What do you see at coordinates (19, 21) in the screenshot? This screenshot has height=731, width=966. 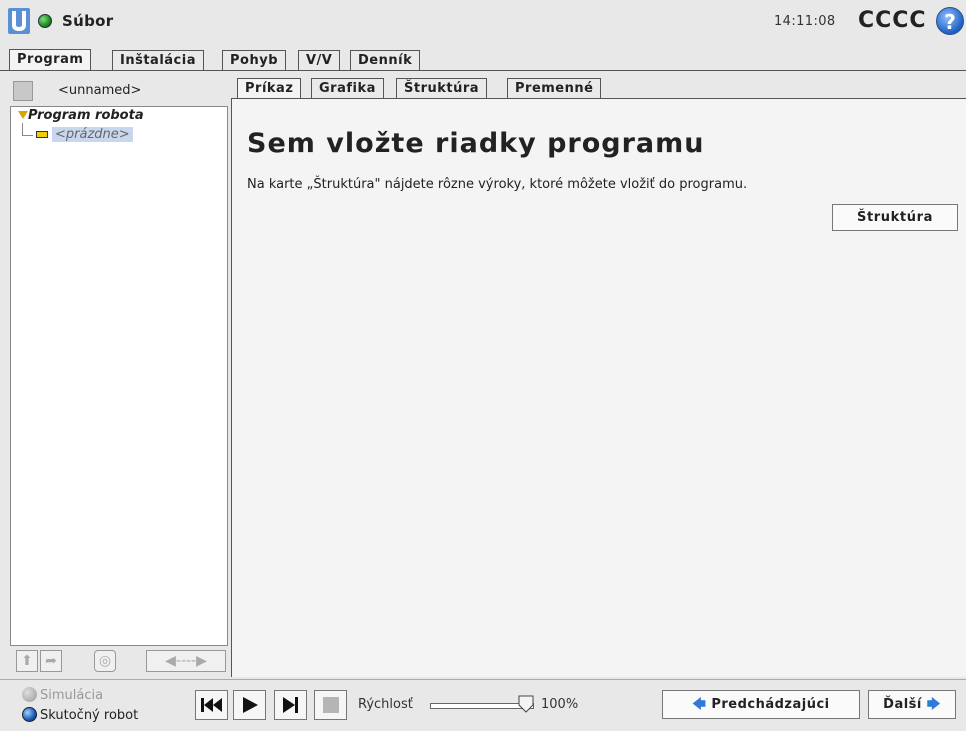 I see `ur-logo-icon` at bounding box center [19, 21].